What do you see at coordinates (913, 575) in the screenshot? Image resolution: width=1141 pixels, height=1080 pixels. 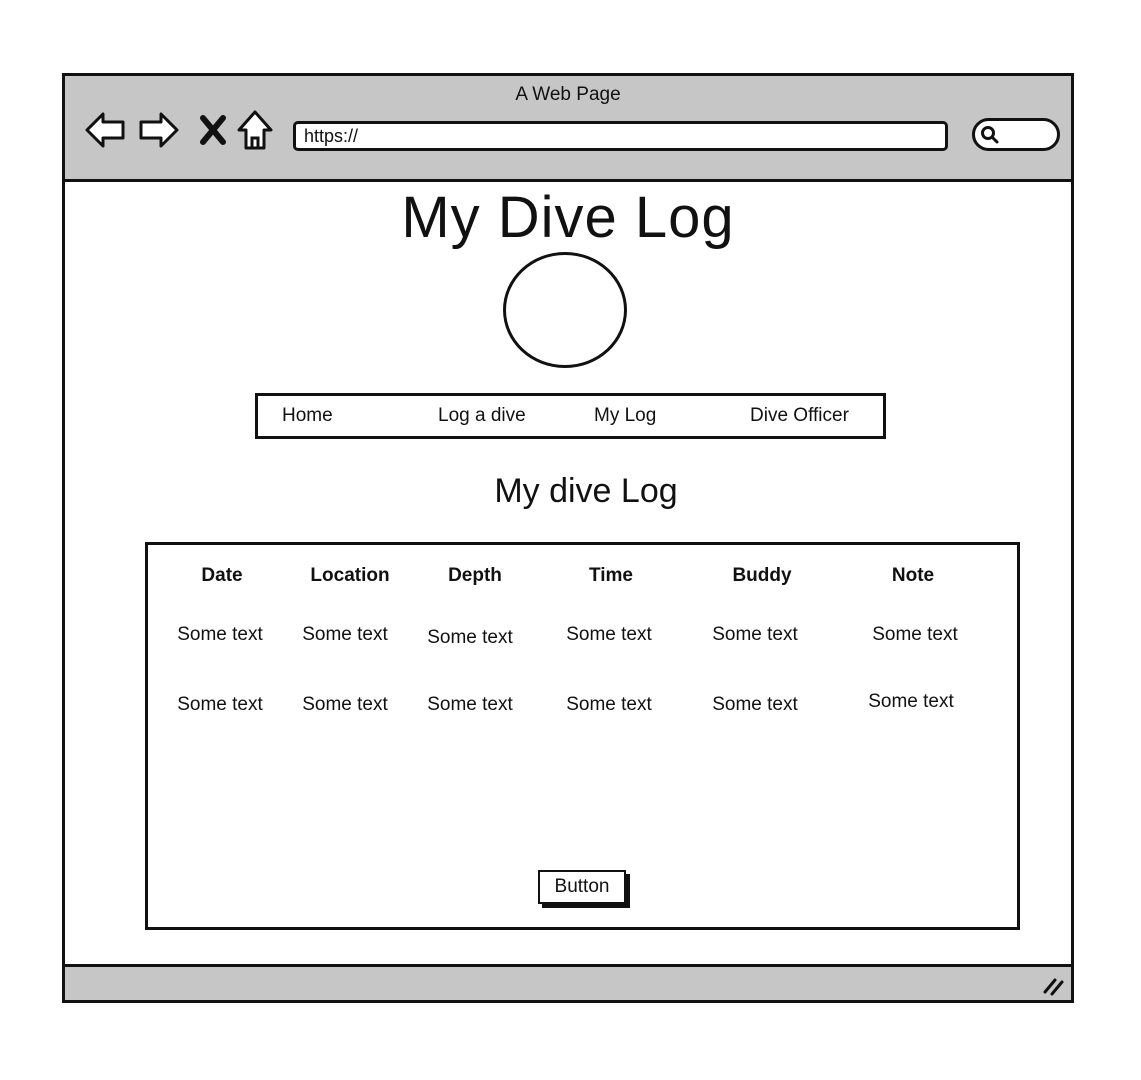 I see `column-header-note: Note` at bounding box center [913, 575].